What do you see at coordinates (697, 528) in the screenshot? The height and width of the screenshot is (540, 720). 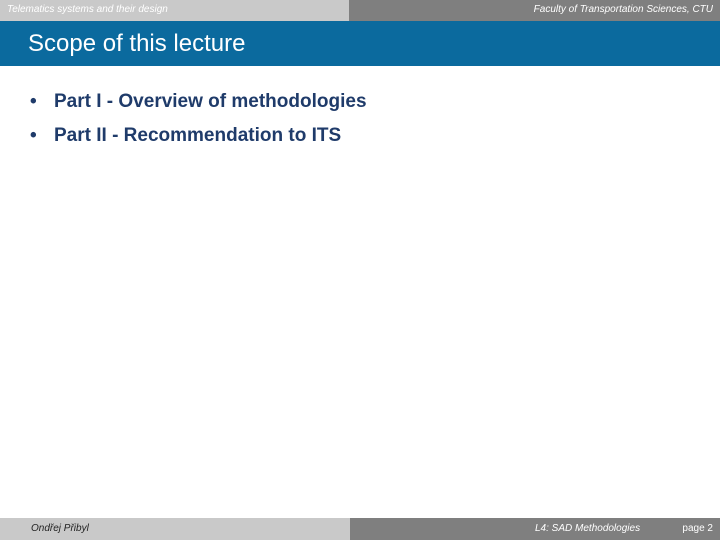 I see `page-number: page 2` at bounding box center [697, 528].